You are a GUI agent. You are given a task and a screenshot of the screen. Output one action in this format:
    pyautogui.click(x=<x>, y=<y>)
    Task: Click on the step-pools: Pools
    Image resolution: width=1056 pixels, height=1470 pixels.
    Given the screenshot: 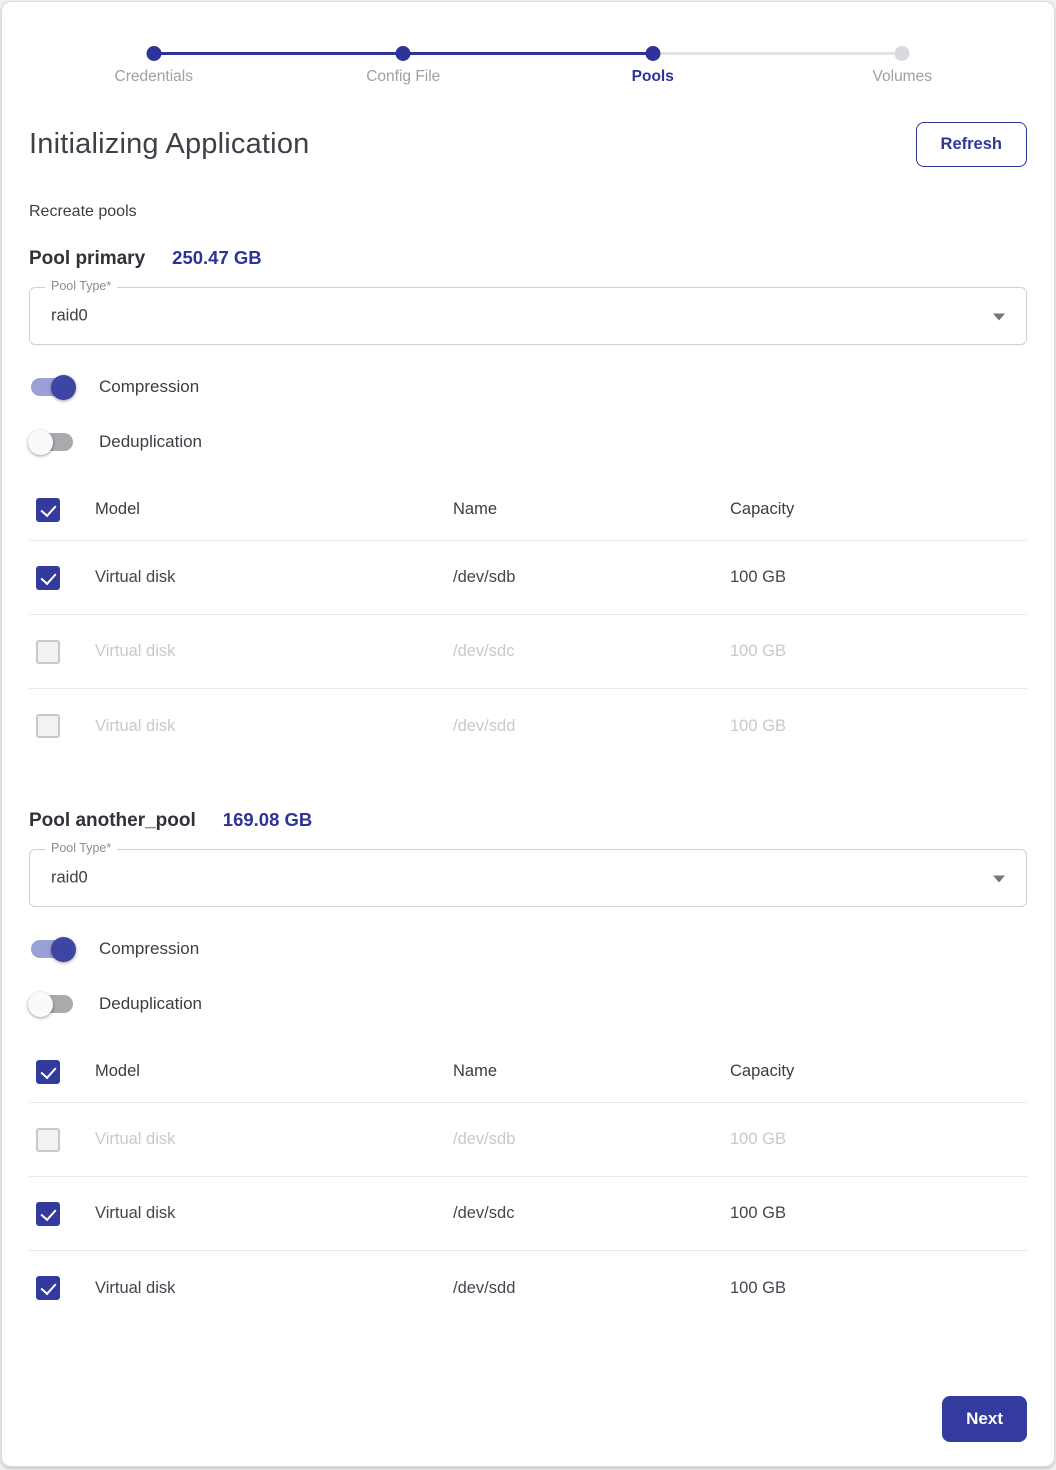 What is the action you would take?
    pyautogui.click(x=653, y=66)
    